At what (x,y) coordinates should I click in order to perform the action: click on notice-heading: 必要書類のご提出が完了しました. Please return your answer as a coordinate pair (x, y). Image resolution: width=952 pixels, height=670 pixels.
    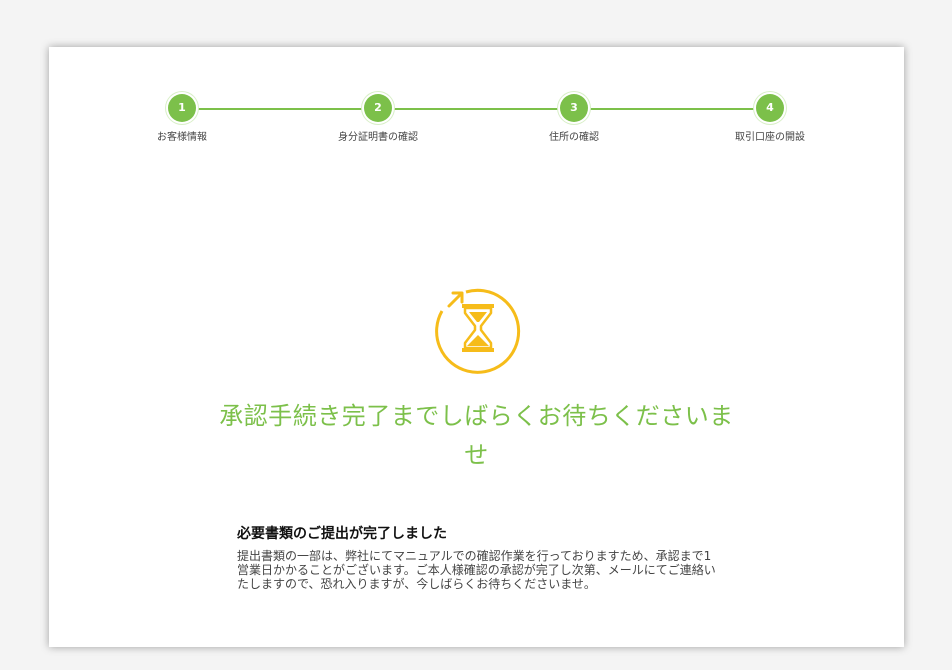
    Looking at the image, I should click on (342, 534).